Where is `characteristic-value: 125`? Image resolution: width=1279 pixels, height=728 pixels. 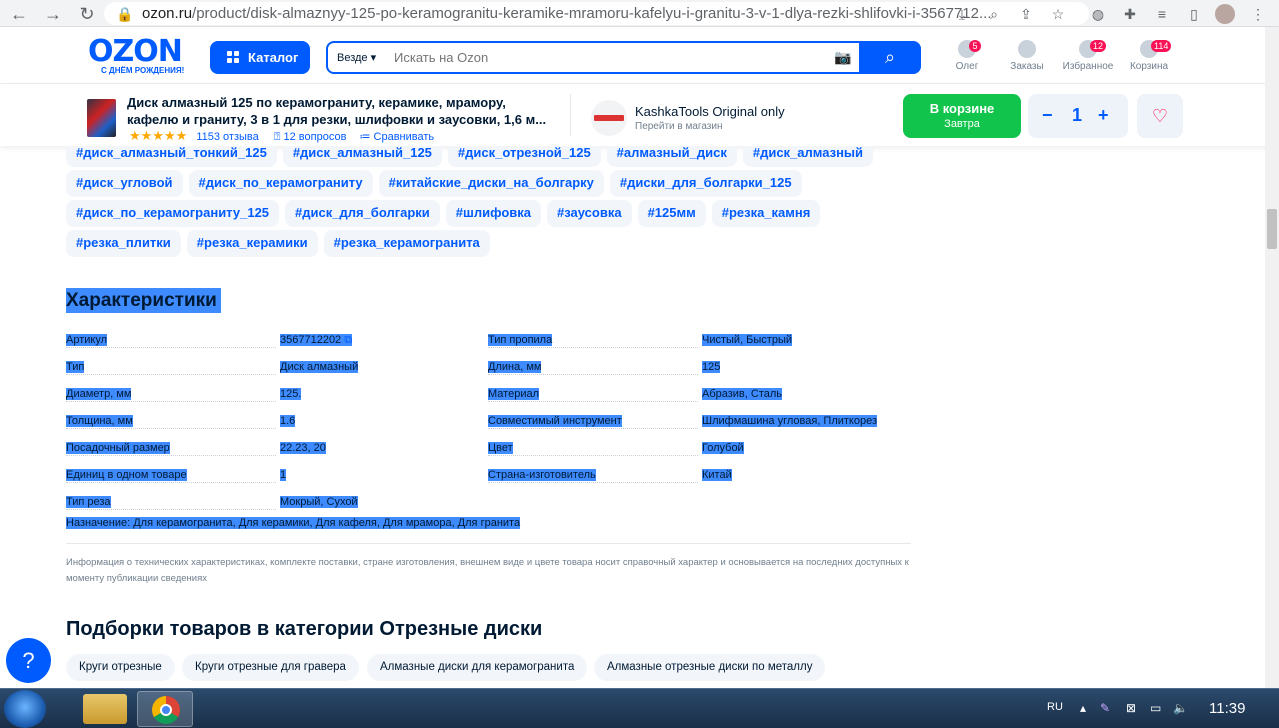
characteristic-value: 125 is located at coordinates (711, 367).